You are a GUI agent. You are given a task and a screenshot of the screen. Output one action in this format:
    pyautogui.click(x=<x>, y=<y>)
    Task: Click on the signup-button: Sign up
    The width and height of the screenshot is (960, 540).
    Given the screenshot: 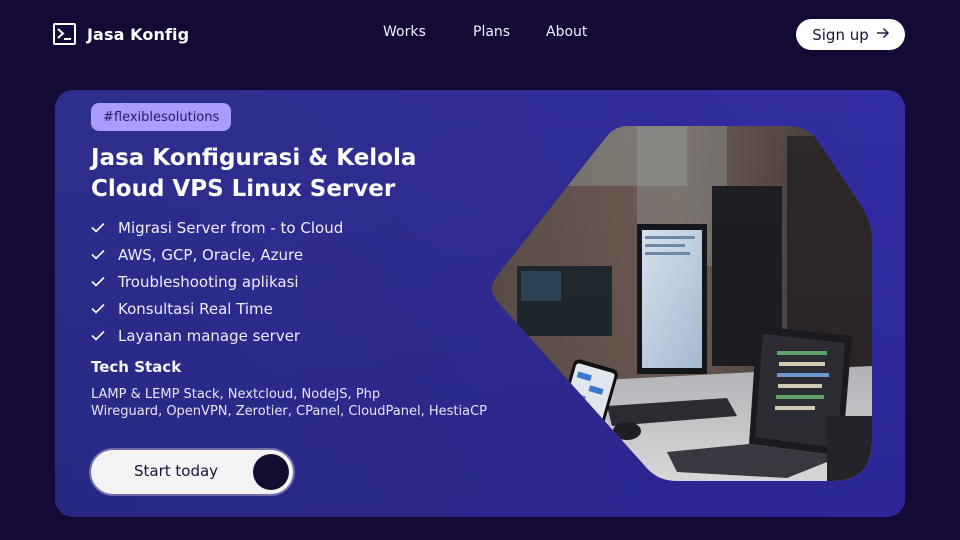 What is the action you would take?
    pyautogui.click(x=850, y=34)
    